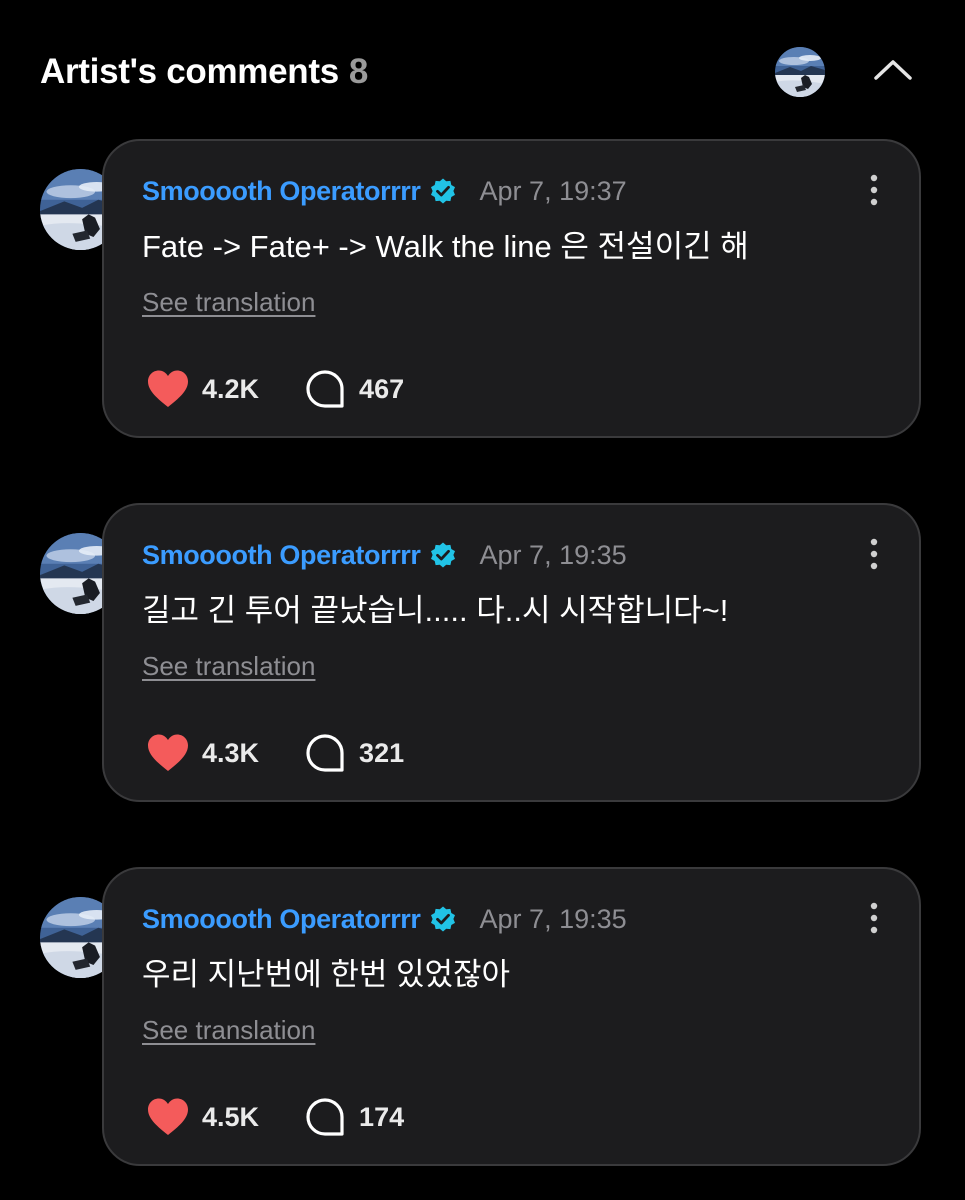  What do you see at coordinates (326, 974) in the screenshot?
I see `comment-text: 우리 지난번에 한번 있었잖아` at bounding box center [326, 974].